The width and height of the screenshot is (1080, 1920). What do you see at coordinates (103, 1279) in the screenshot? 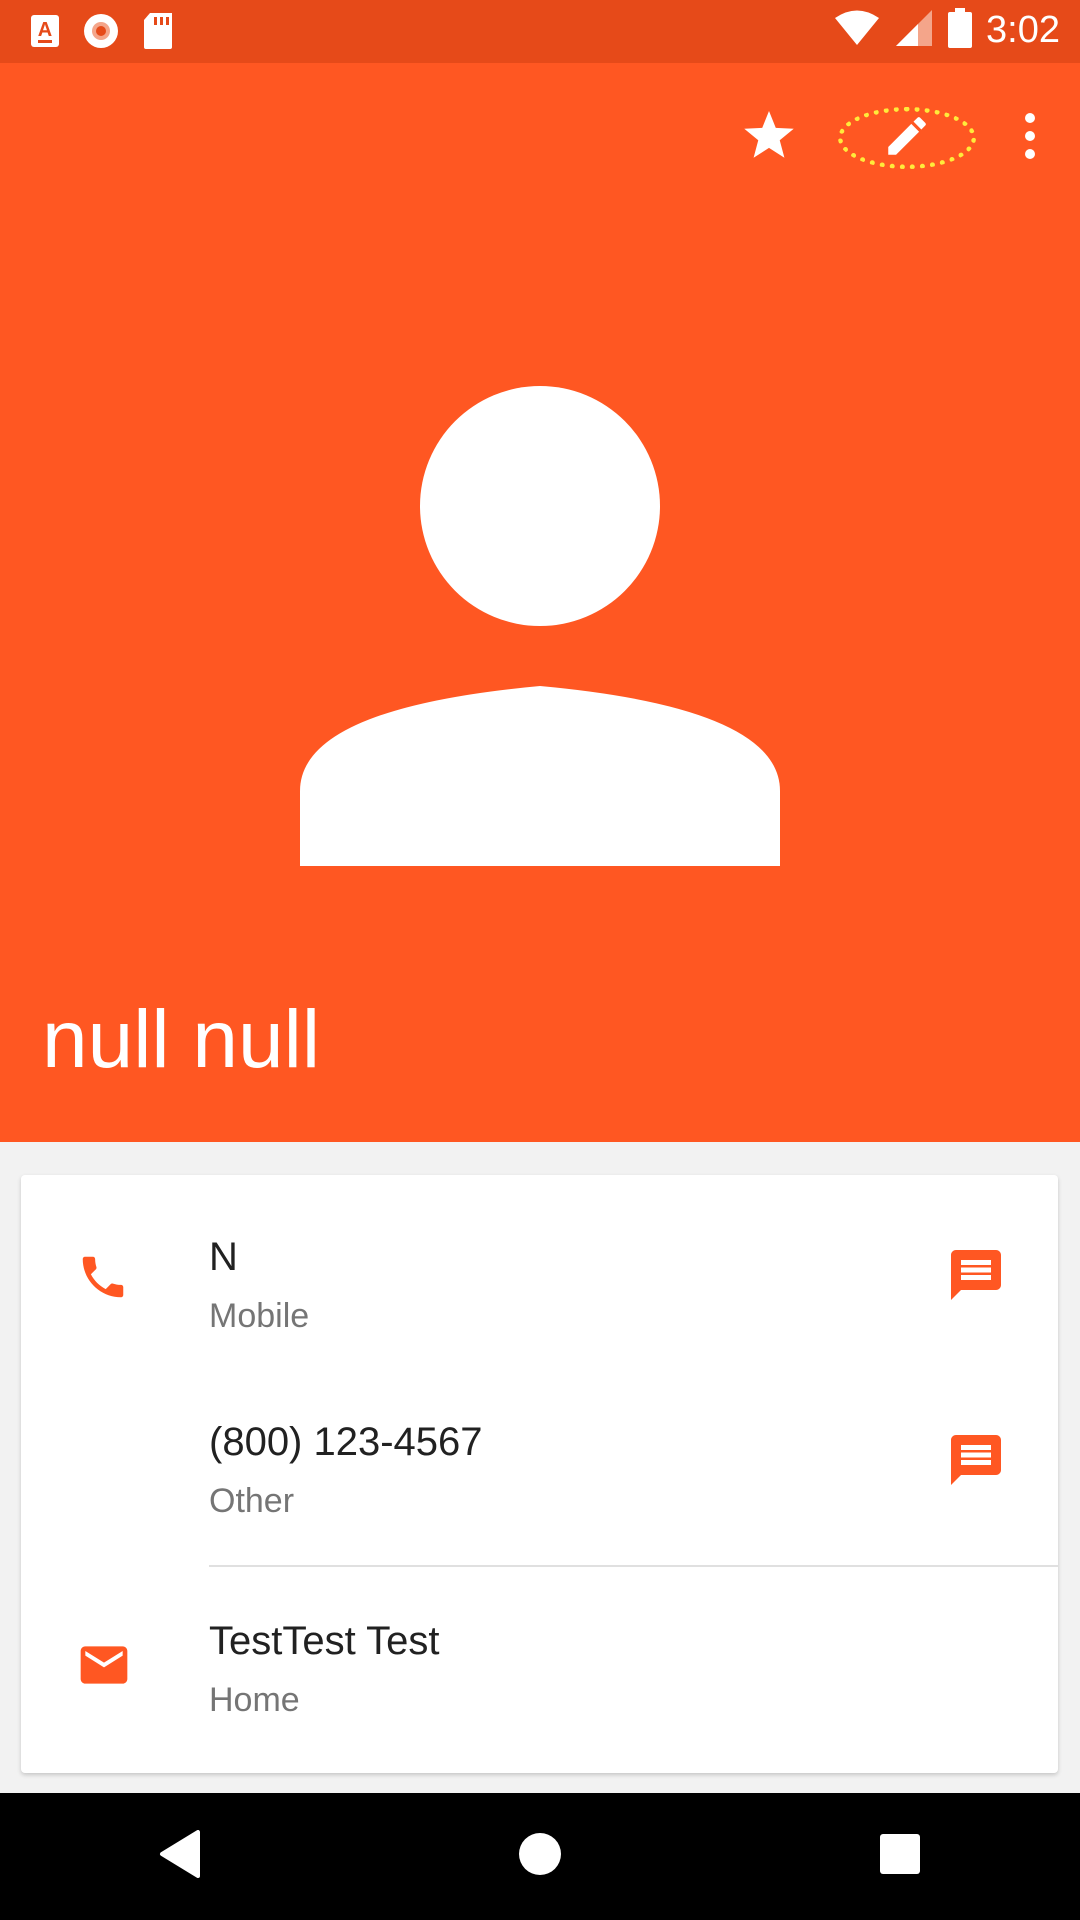
I see `phone-icon` at bounding box center [103, 1279].